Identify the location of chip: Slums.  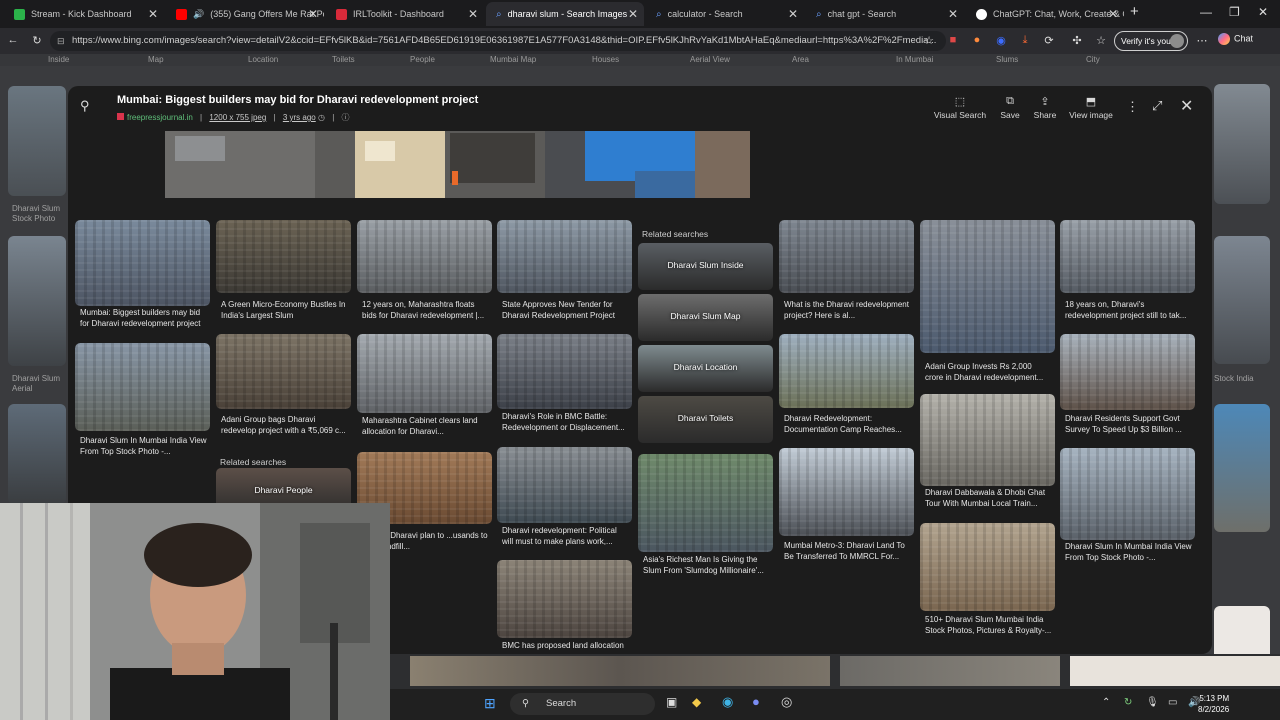
(1007, 59).